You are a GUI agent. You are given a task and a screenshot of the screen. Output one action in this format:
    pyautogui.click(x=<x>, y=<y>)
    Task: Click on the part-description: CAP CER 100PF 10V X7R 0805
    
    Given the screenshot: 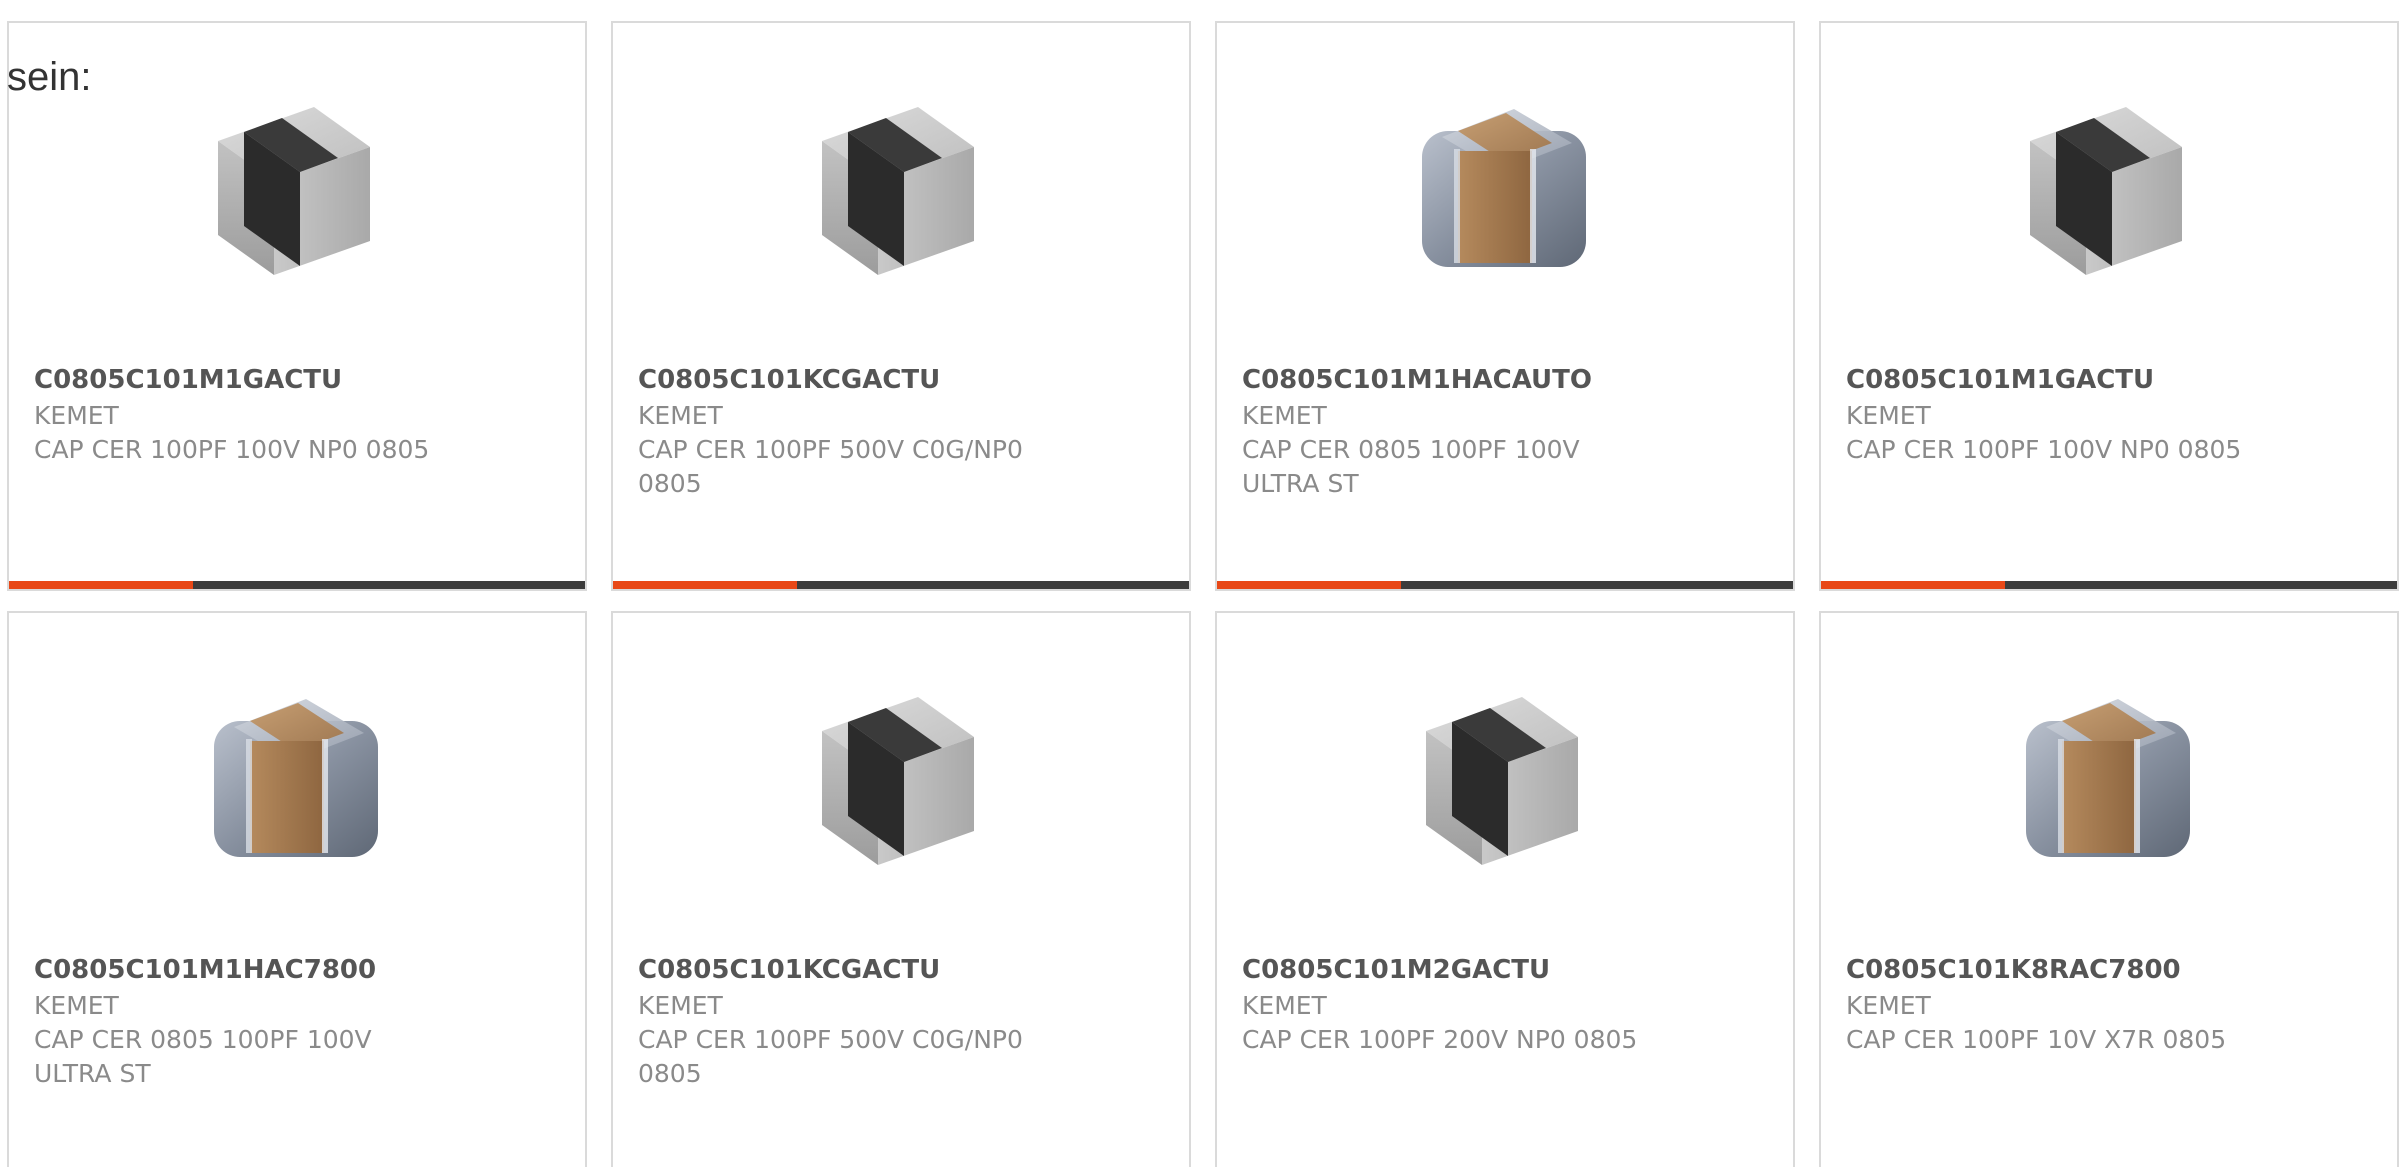 What is the action you would take?
    pyautogui.click(x=2036, y=1039)
    